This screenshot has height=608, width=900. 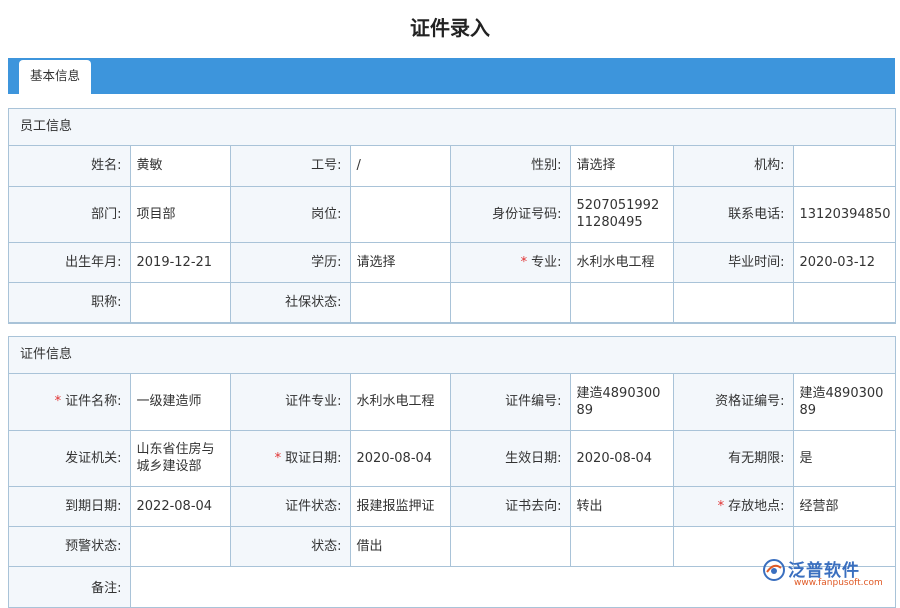 I want to click on qual-no-field: 建造489030089, so click(x=843, y=402).